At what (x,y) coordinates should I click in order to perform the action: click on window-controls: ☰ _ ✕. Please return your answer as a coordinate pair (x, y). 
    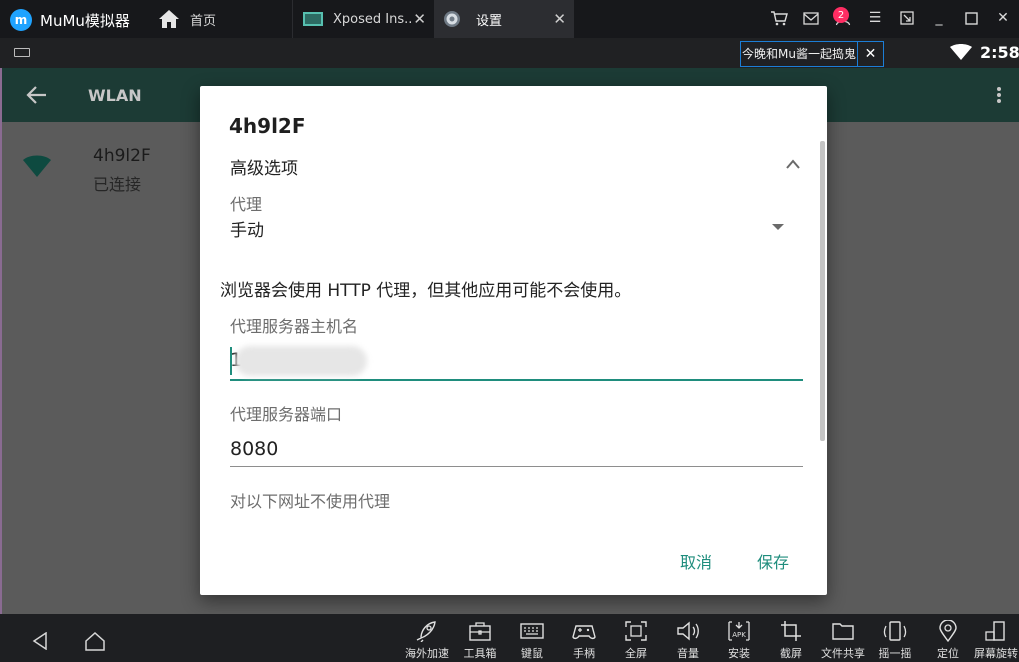
    Looking at the image, I should click on (891, 18).